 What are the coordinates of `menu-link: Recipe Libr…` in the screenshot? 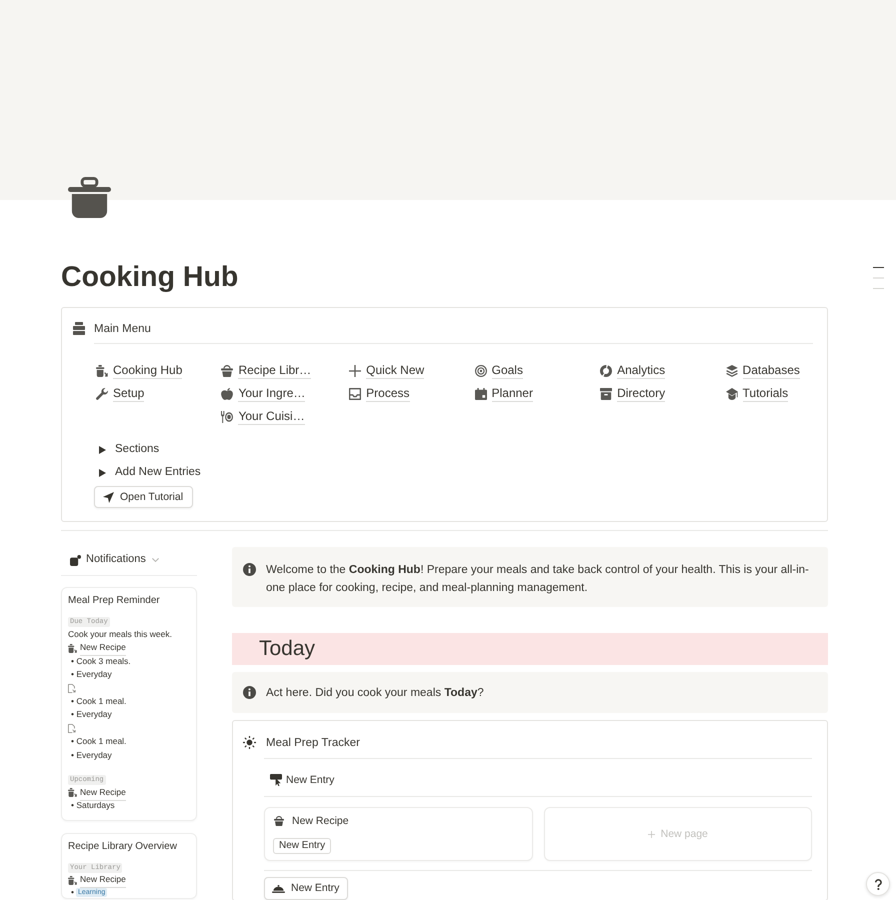 It's located at (266, 370).